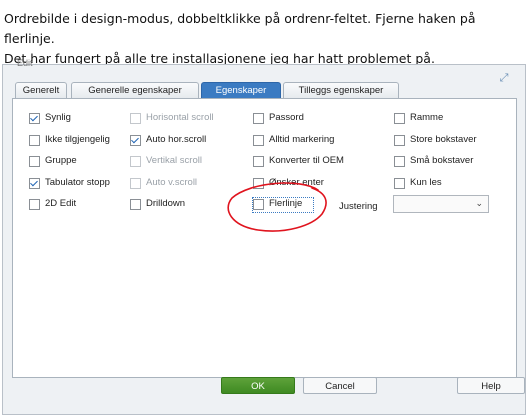  What do you see at coordinates (41, 90) in the screenshot?
I see `tab-generelt: Generelt` at bounding box center [41, 90].